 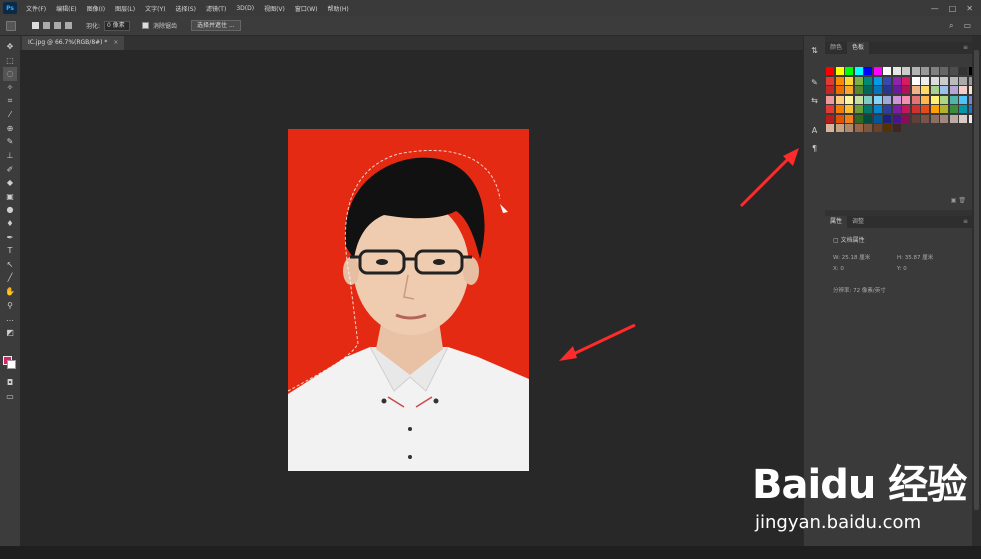 What do you see at coordinates (146, 25) in the screenshot?
I see `antialias-checkbox` at bounding box center [146, 25].